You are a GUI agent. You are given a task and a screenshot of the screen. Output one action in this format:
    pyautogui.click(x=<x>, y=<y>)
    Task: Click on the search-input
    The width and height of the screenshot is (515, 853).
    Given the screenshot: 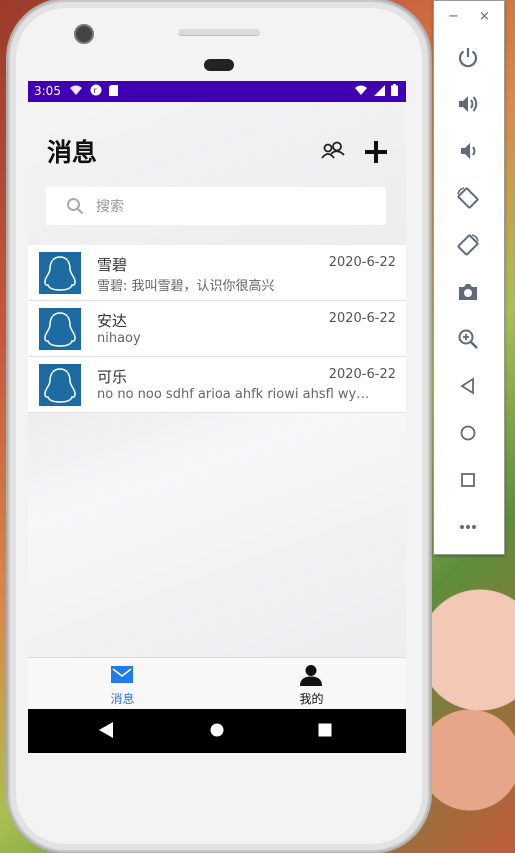 What is the action you would take?
    pyautogui.click(x=226, y=207)
    